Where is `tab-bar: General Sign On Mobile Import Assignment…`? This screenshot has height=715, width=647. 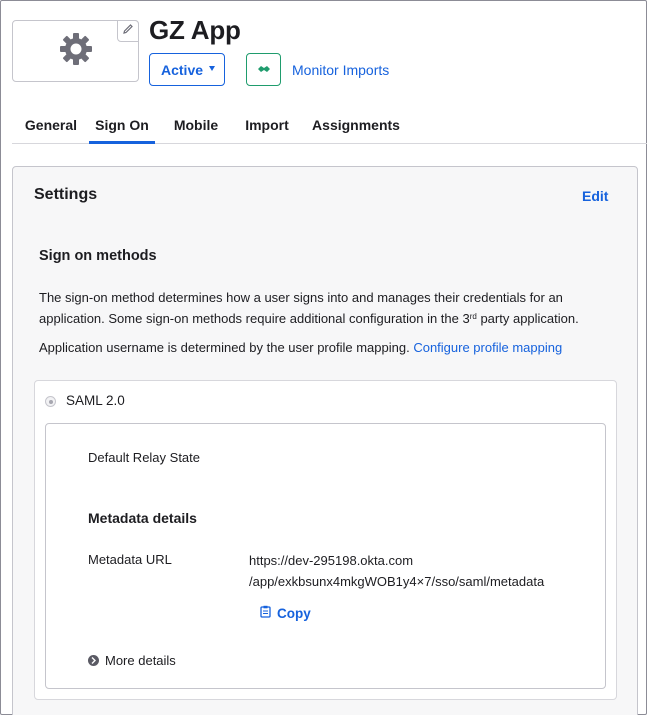
tab-bar: General Sign On Mobile Import Assignment… is located at coordinates (329, 124).